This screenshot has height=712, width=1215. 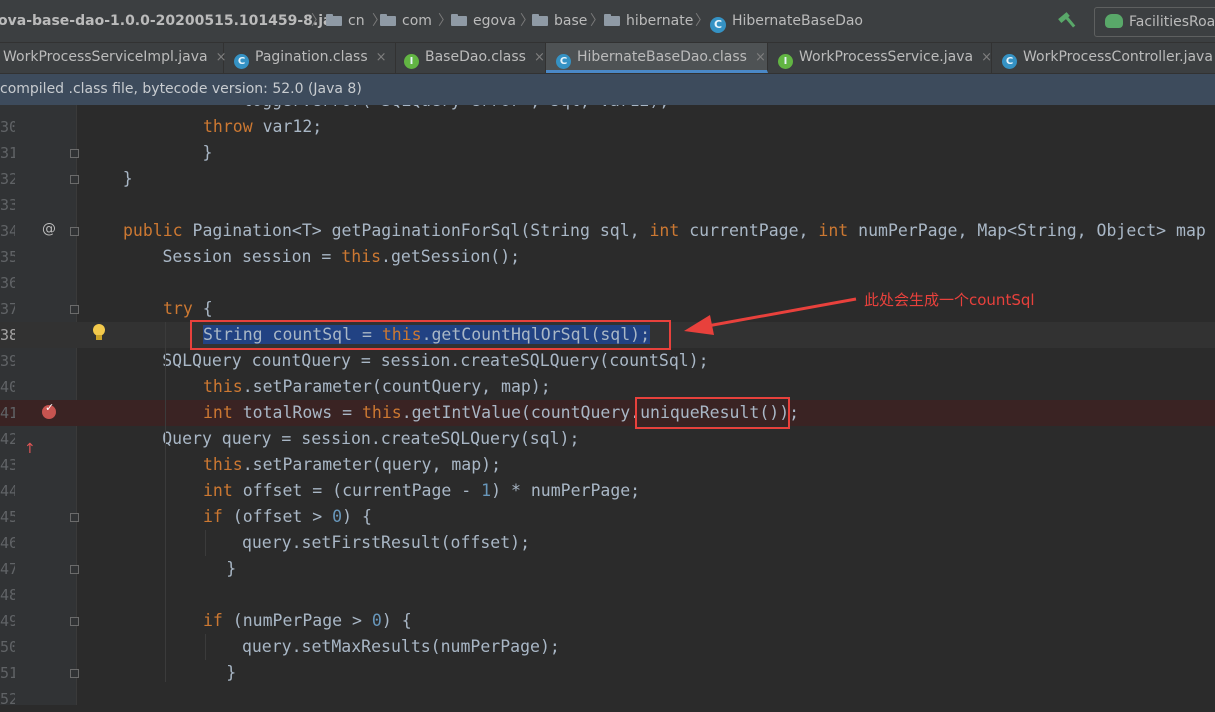 I want to click on tab-workprocesscontroller: C WorkProcessController.java, so click(x=1103, y=58).